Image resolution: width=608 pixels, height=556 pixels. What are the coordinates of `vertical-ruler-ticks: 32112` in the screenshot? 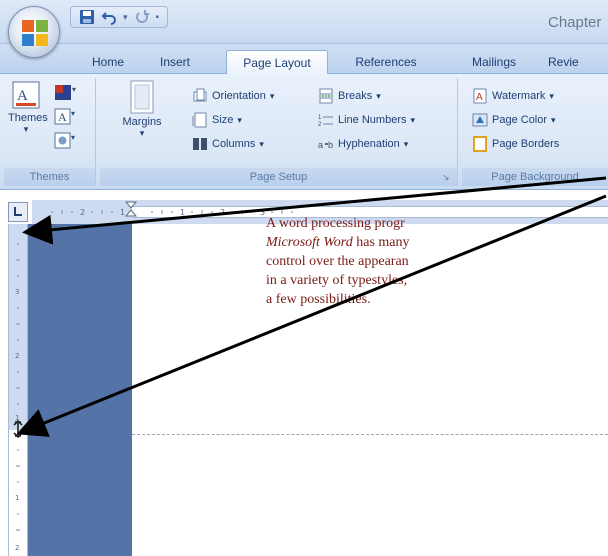 It's located at (18, 397).